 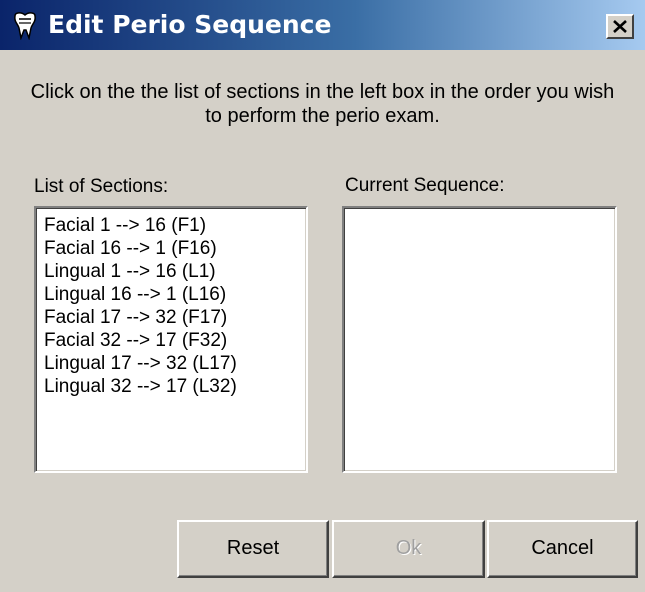 I want to click on window-title: Edit Perio Sequence, so click(x=190, y=24).